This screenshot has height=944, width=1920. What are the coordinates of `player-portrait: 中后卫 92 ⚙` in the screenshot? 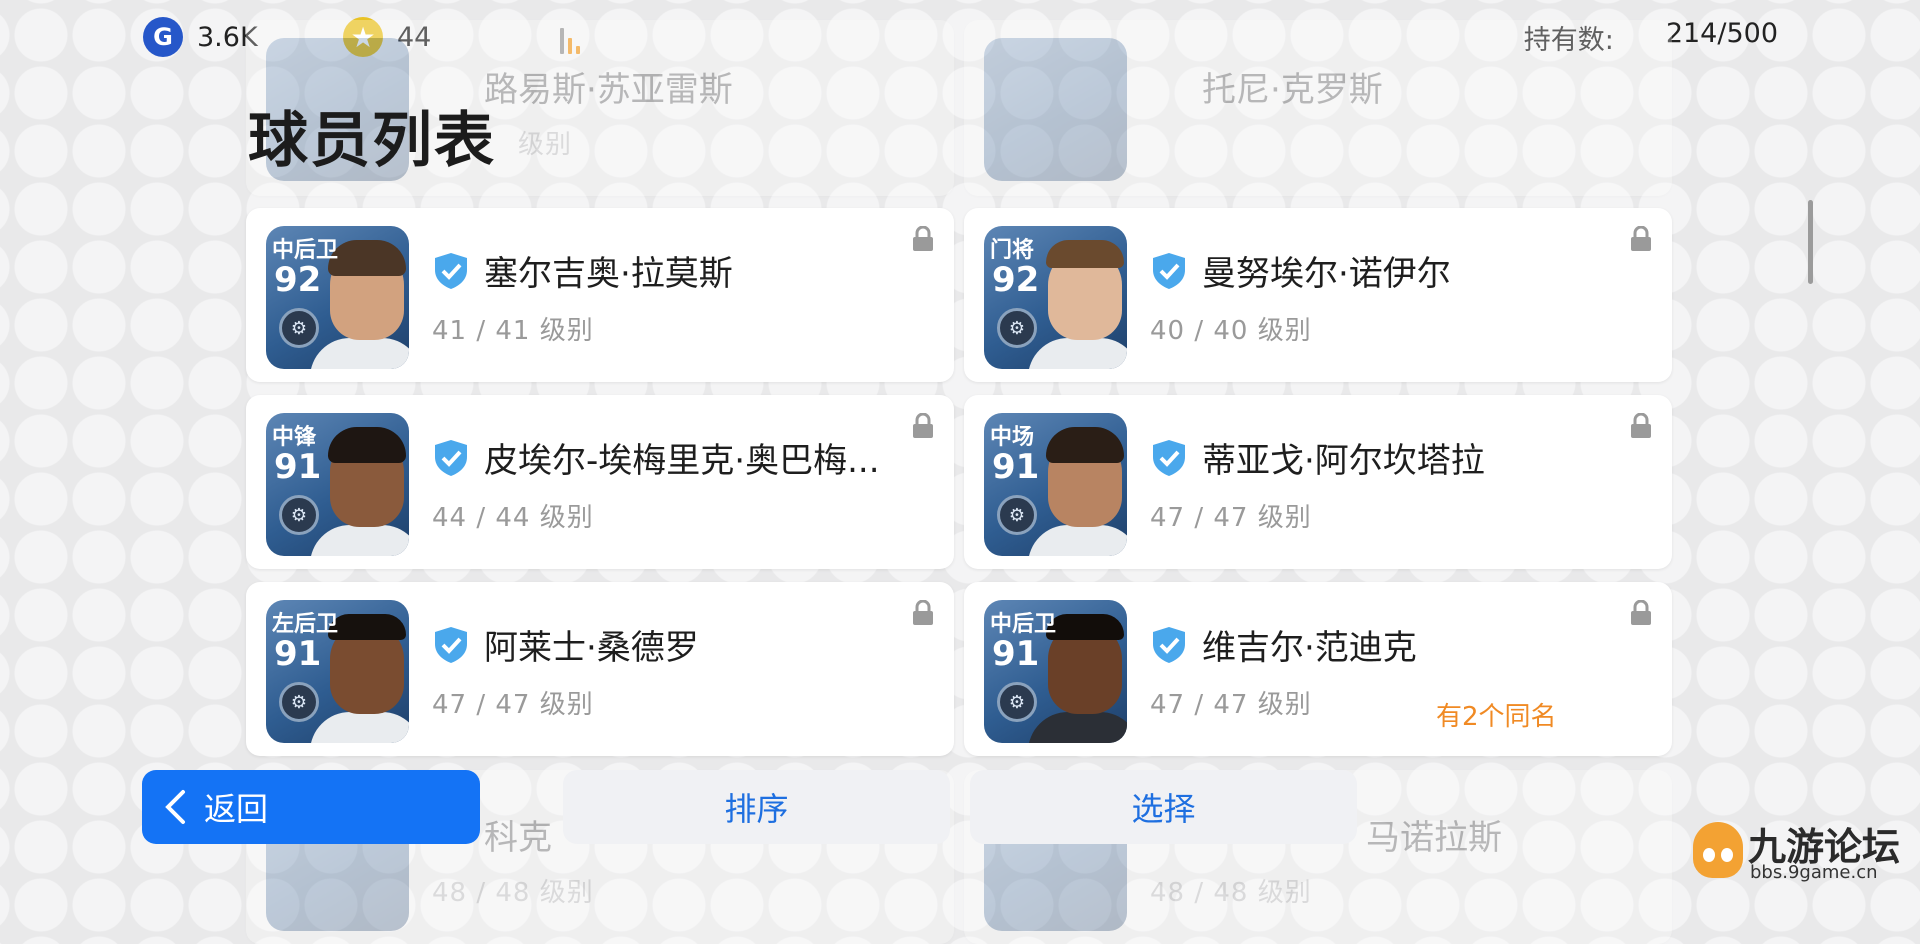 It's located at (337, 297).